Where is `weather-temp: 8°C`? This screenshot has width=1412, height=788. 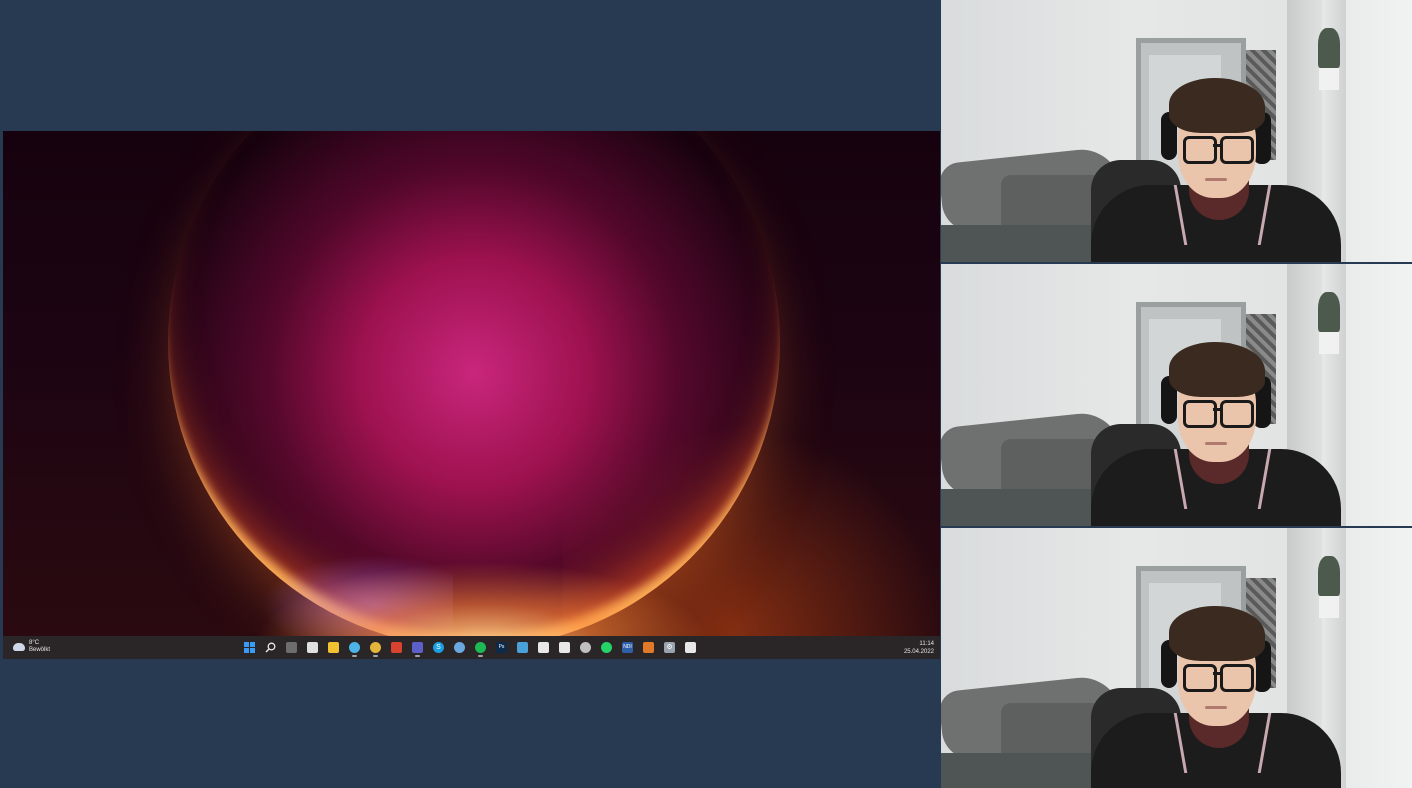
weather-temp: 8°C is located at coordinates (34, 643).